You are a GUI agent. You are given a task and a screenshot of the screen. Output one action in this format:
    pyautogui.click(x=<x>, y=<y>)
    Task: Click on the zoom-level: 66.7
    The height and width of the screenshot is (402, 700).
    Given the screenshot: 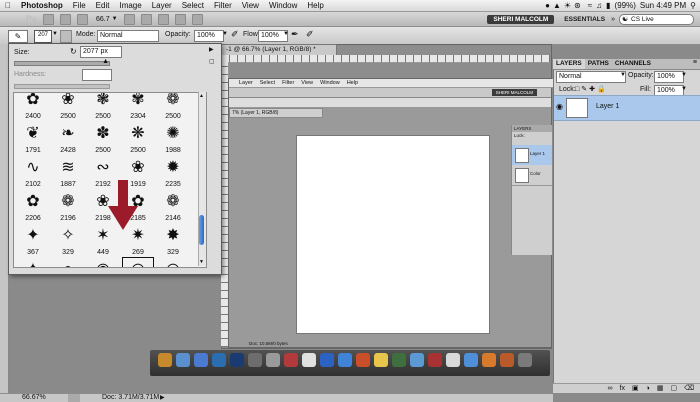 What is the action you would take?
    pyautogui.click(x=103, y=19)
    